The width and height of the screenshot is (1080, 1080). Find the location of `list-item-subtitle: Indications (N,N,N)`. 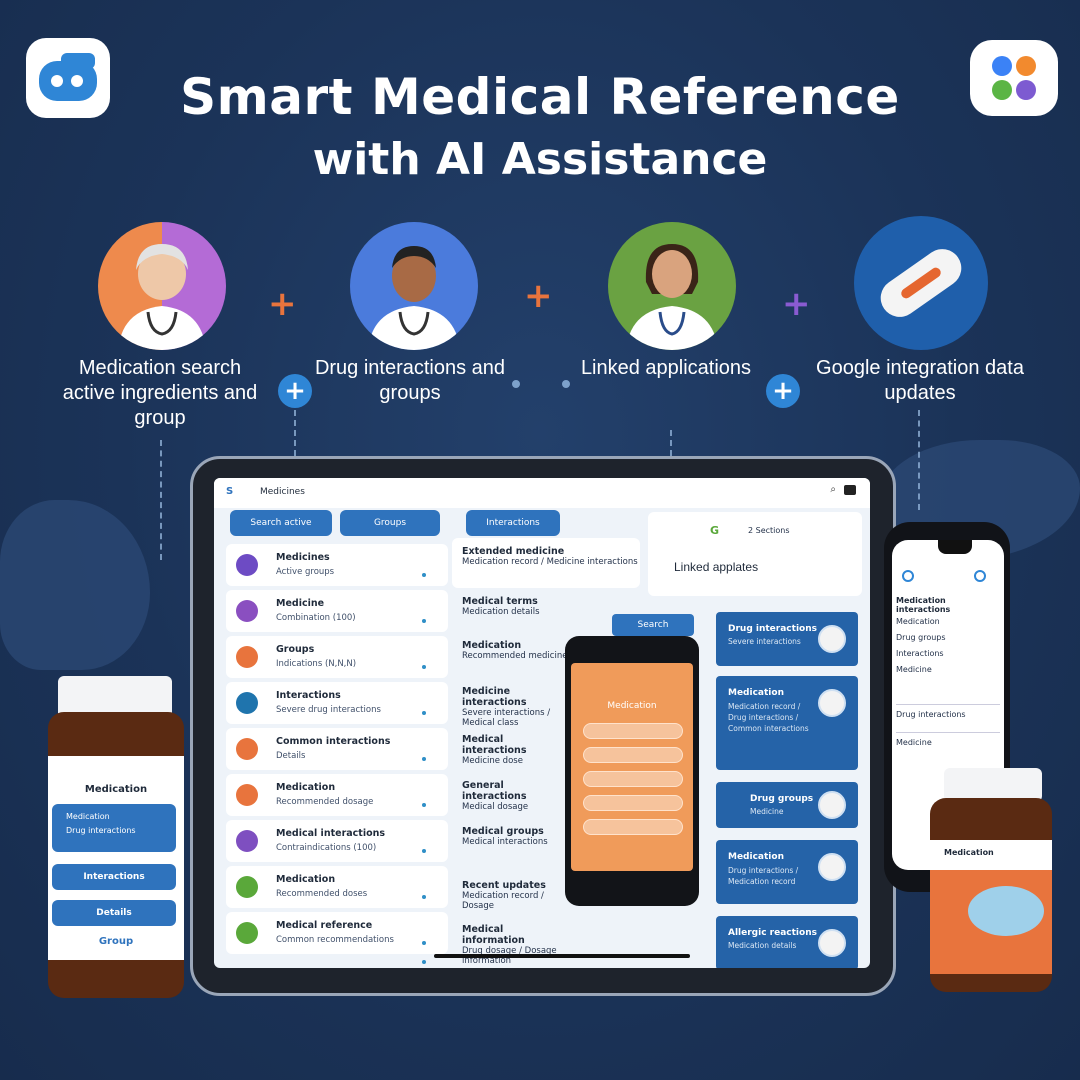

list-item-subtitle: Indications (N,N,N) is located at coordinates (316, 664).